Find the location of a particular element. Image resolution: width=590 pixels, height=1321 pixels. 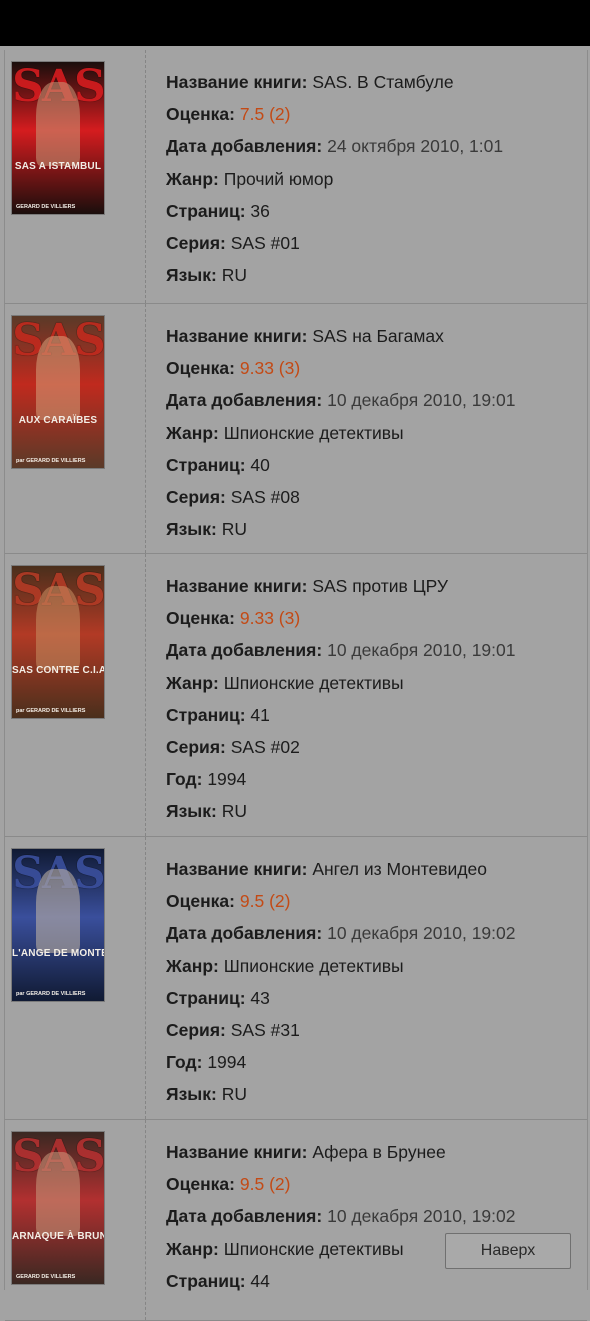

book-cover: SASSAS A ISTAMBULGERARD DE VILLIERS is located at coordinates (58, 138).